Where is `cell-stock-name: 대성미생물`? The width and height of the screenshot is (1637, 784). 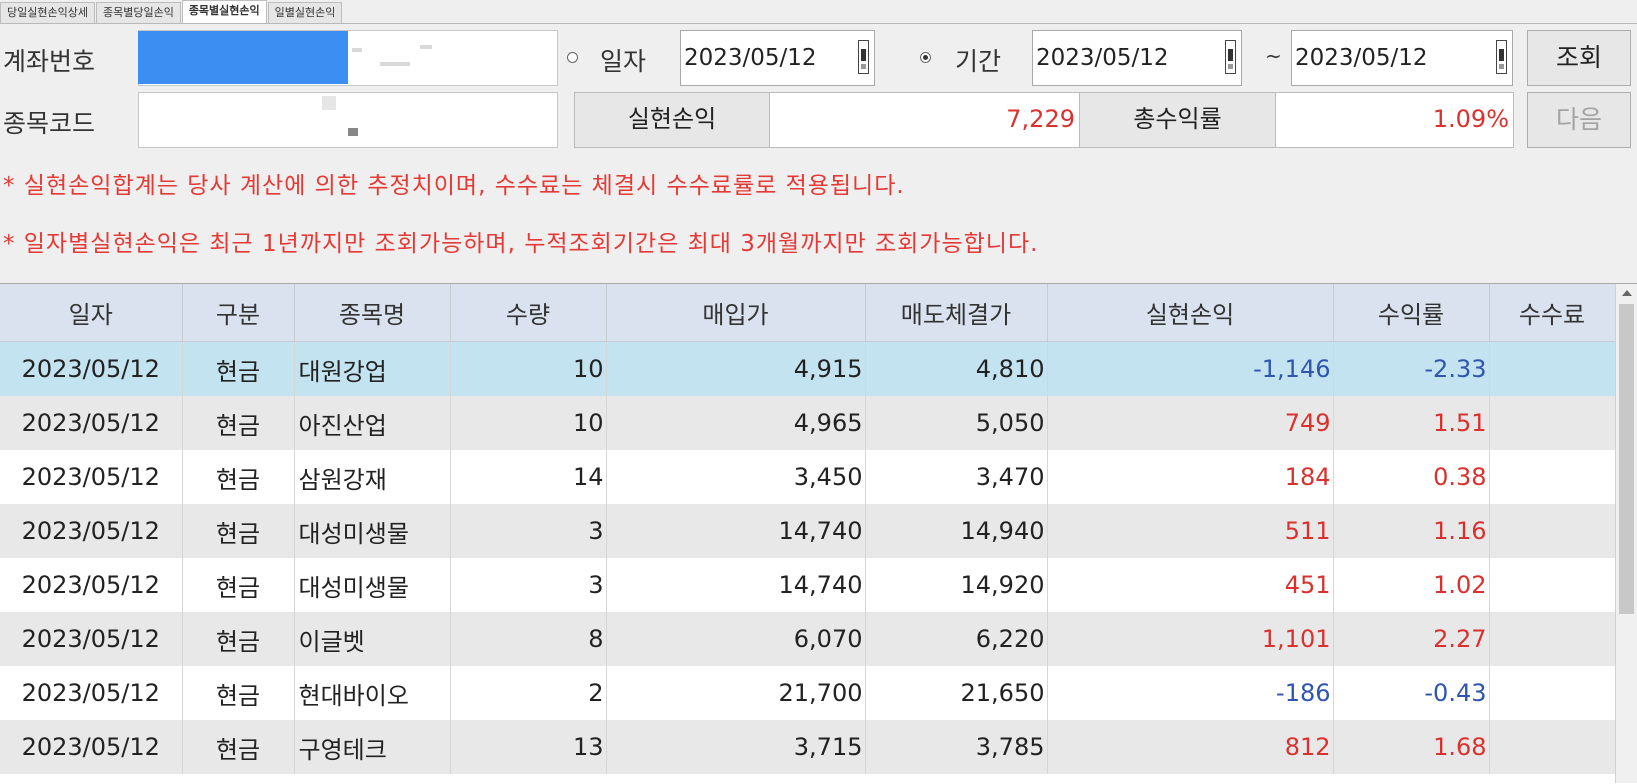 cell-stock-name: 대성미생물 is located at coordinates (372, 585).